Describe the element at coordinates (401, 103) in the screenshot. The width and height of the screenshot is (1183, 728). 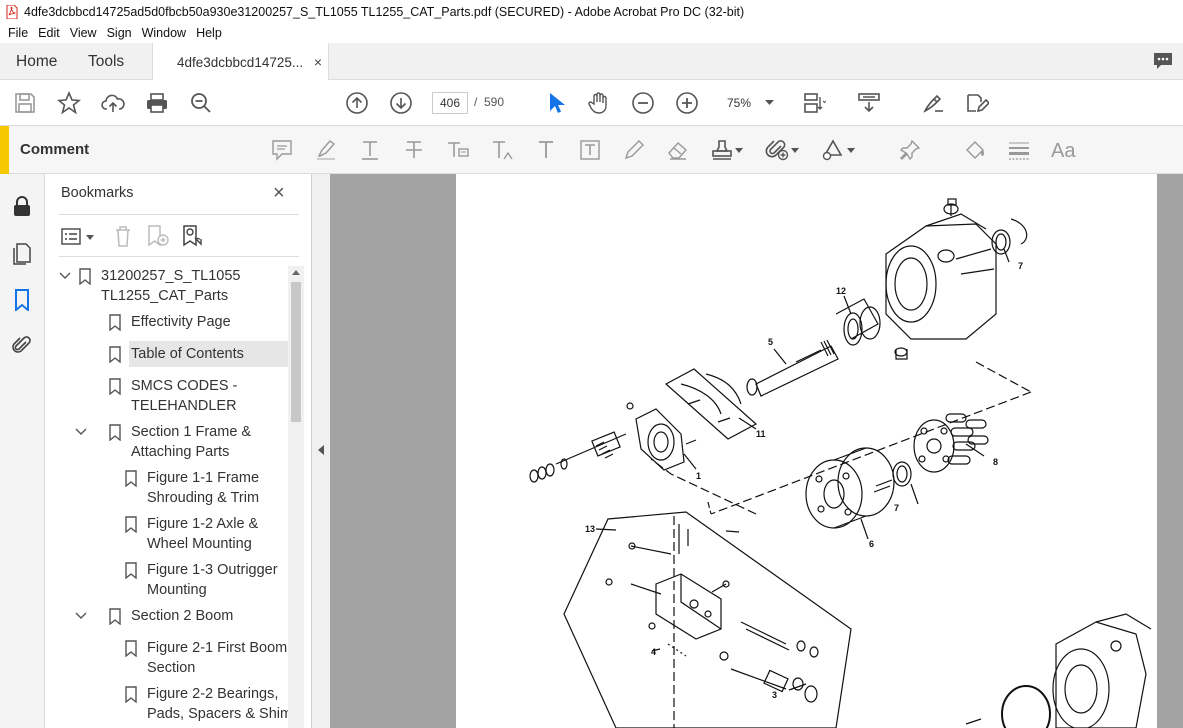
I see `next-page-icon` at that location.